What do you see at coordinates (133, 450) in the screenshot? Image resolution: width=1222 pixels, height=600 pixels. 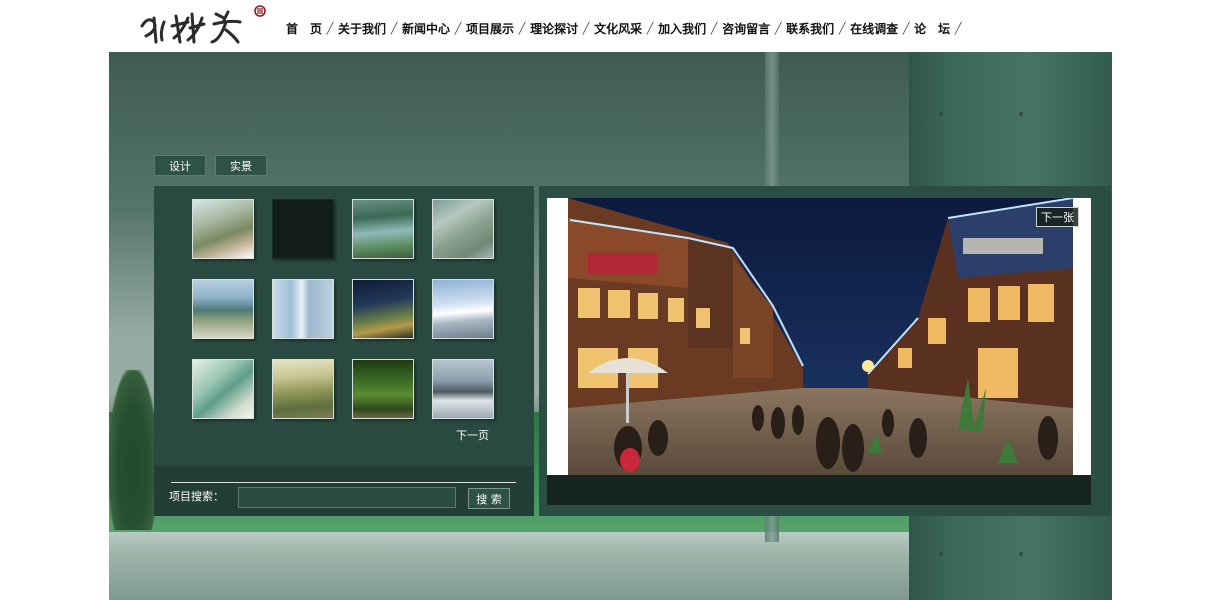 I see `trees-decoration` at bounding box center [133, 450].